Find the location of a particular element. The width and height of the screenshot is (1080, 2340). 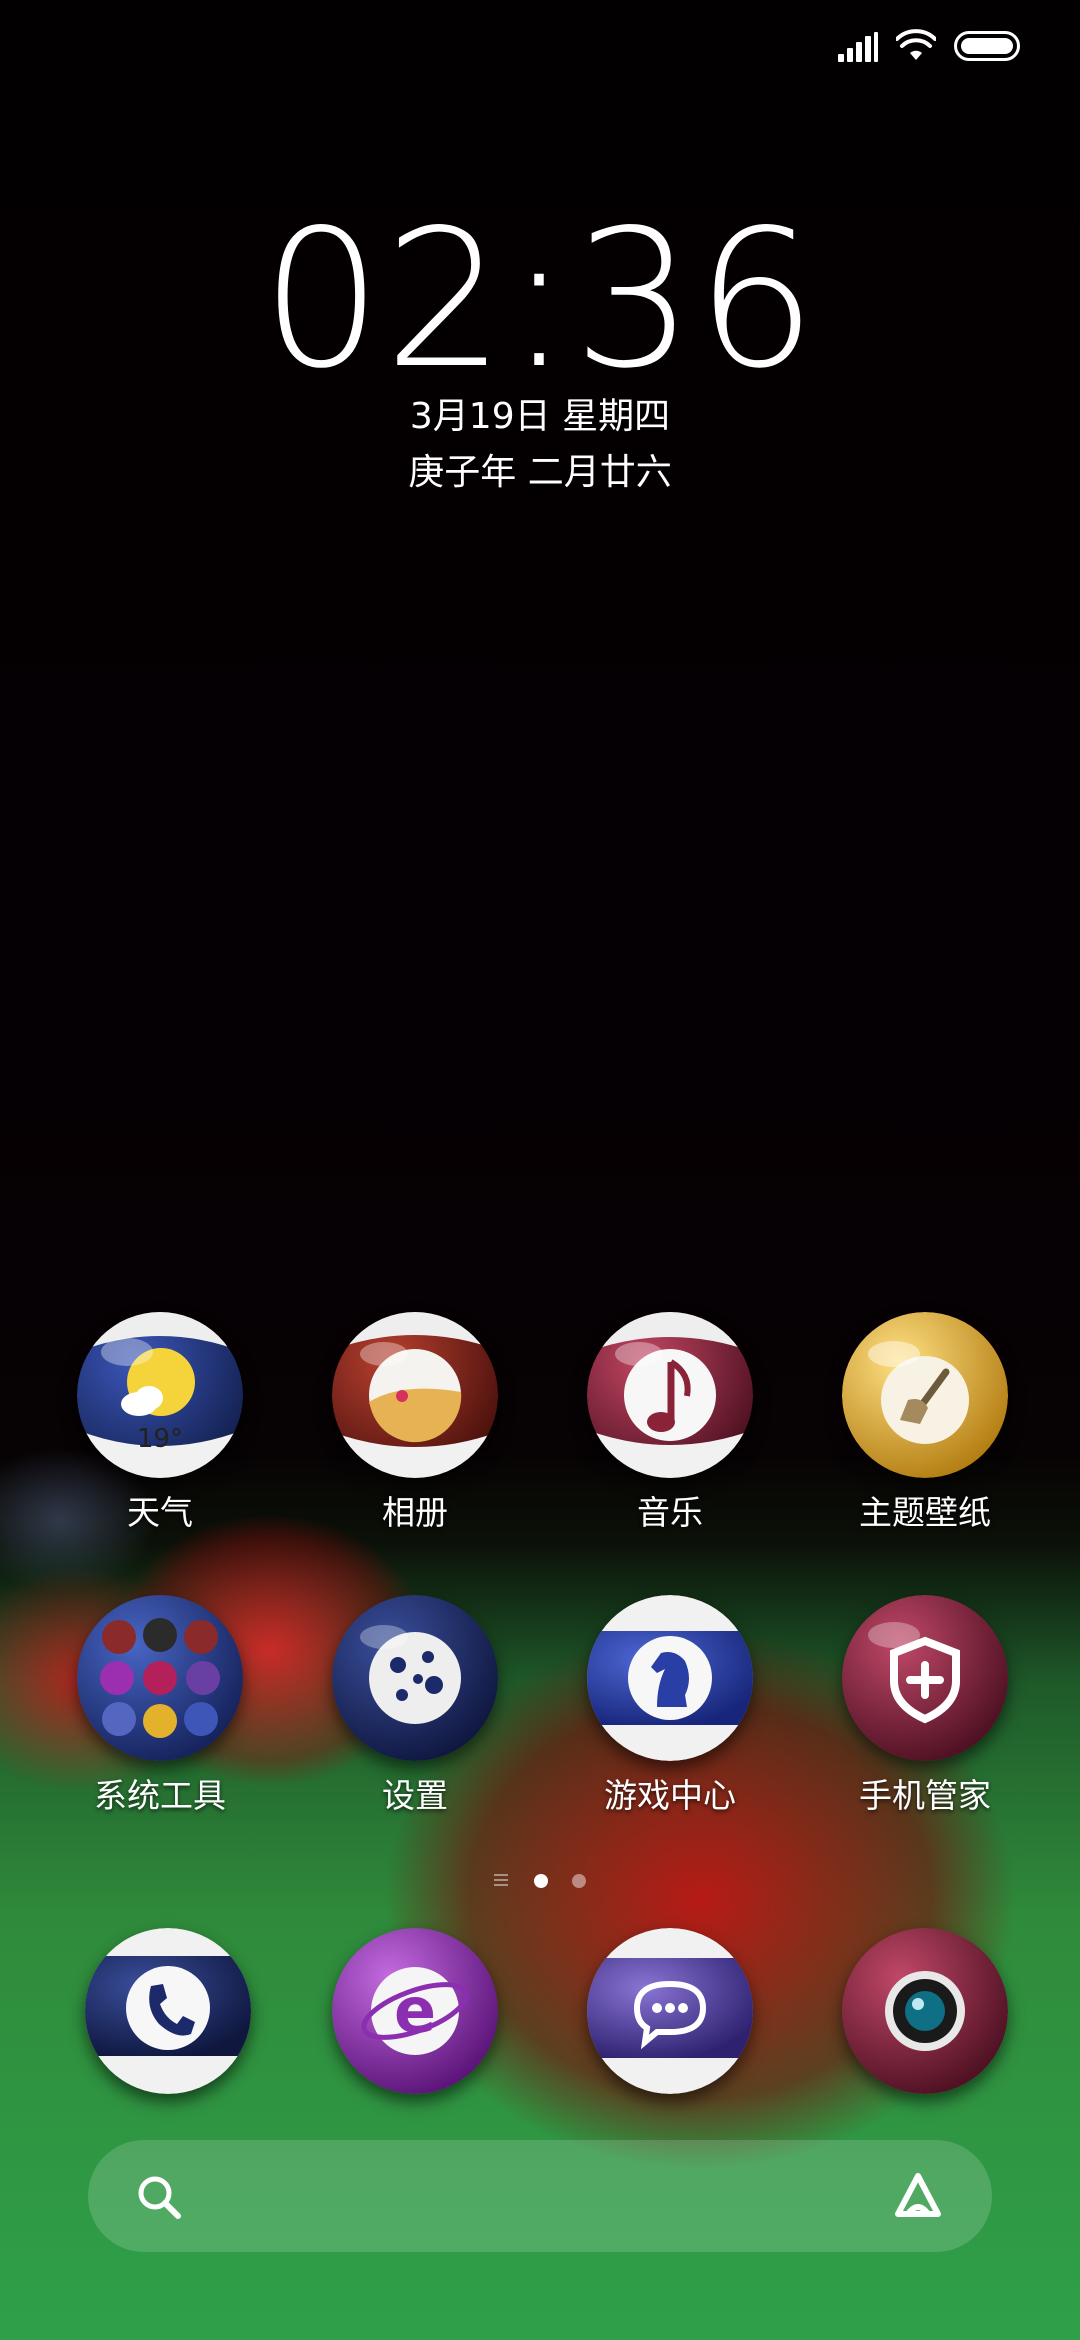

app-theme: 主题壁纸 is located at coordinates (925, 1427).